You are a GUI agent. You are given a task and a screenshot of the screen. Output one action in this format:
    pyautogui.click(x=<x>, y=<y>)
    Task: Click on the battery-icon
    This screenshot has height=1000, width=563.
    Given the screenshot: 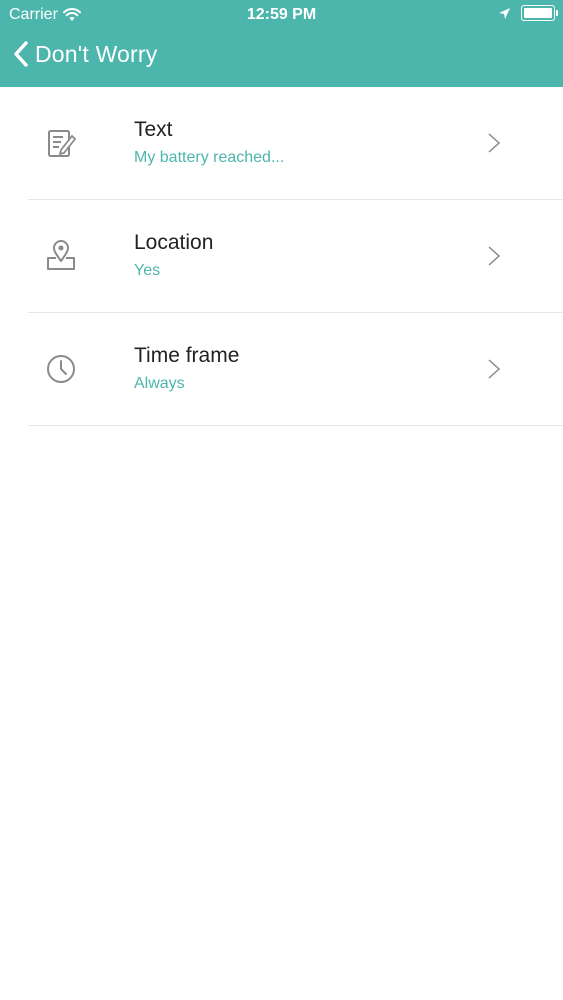 What is the action you would take?
    pyautogui.click(x=539, y=13)
    